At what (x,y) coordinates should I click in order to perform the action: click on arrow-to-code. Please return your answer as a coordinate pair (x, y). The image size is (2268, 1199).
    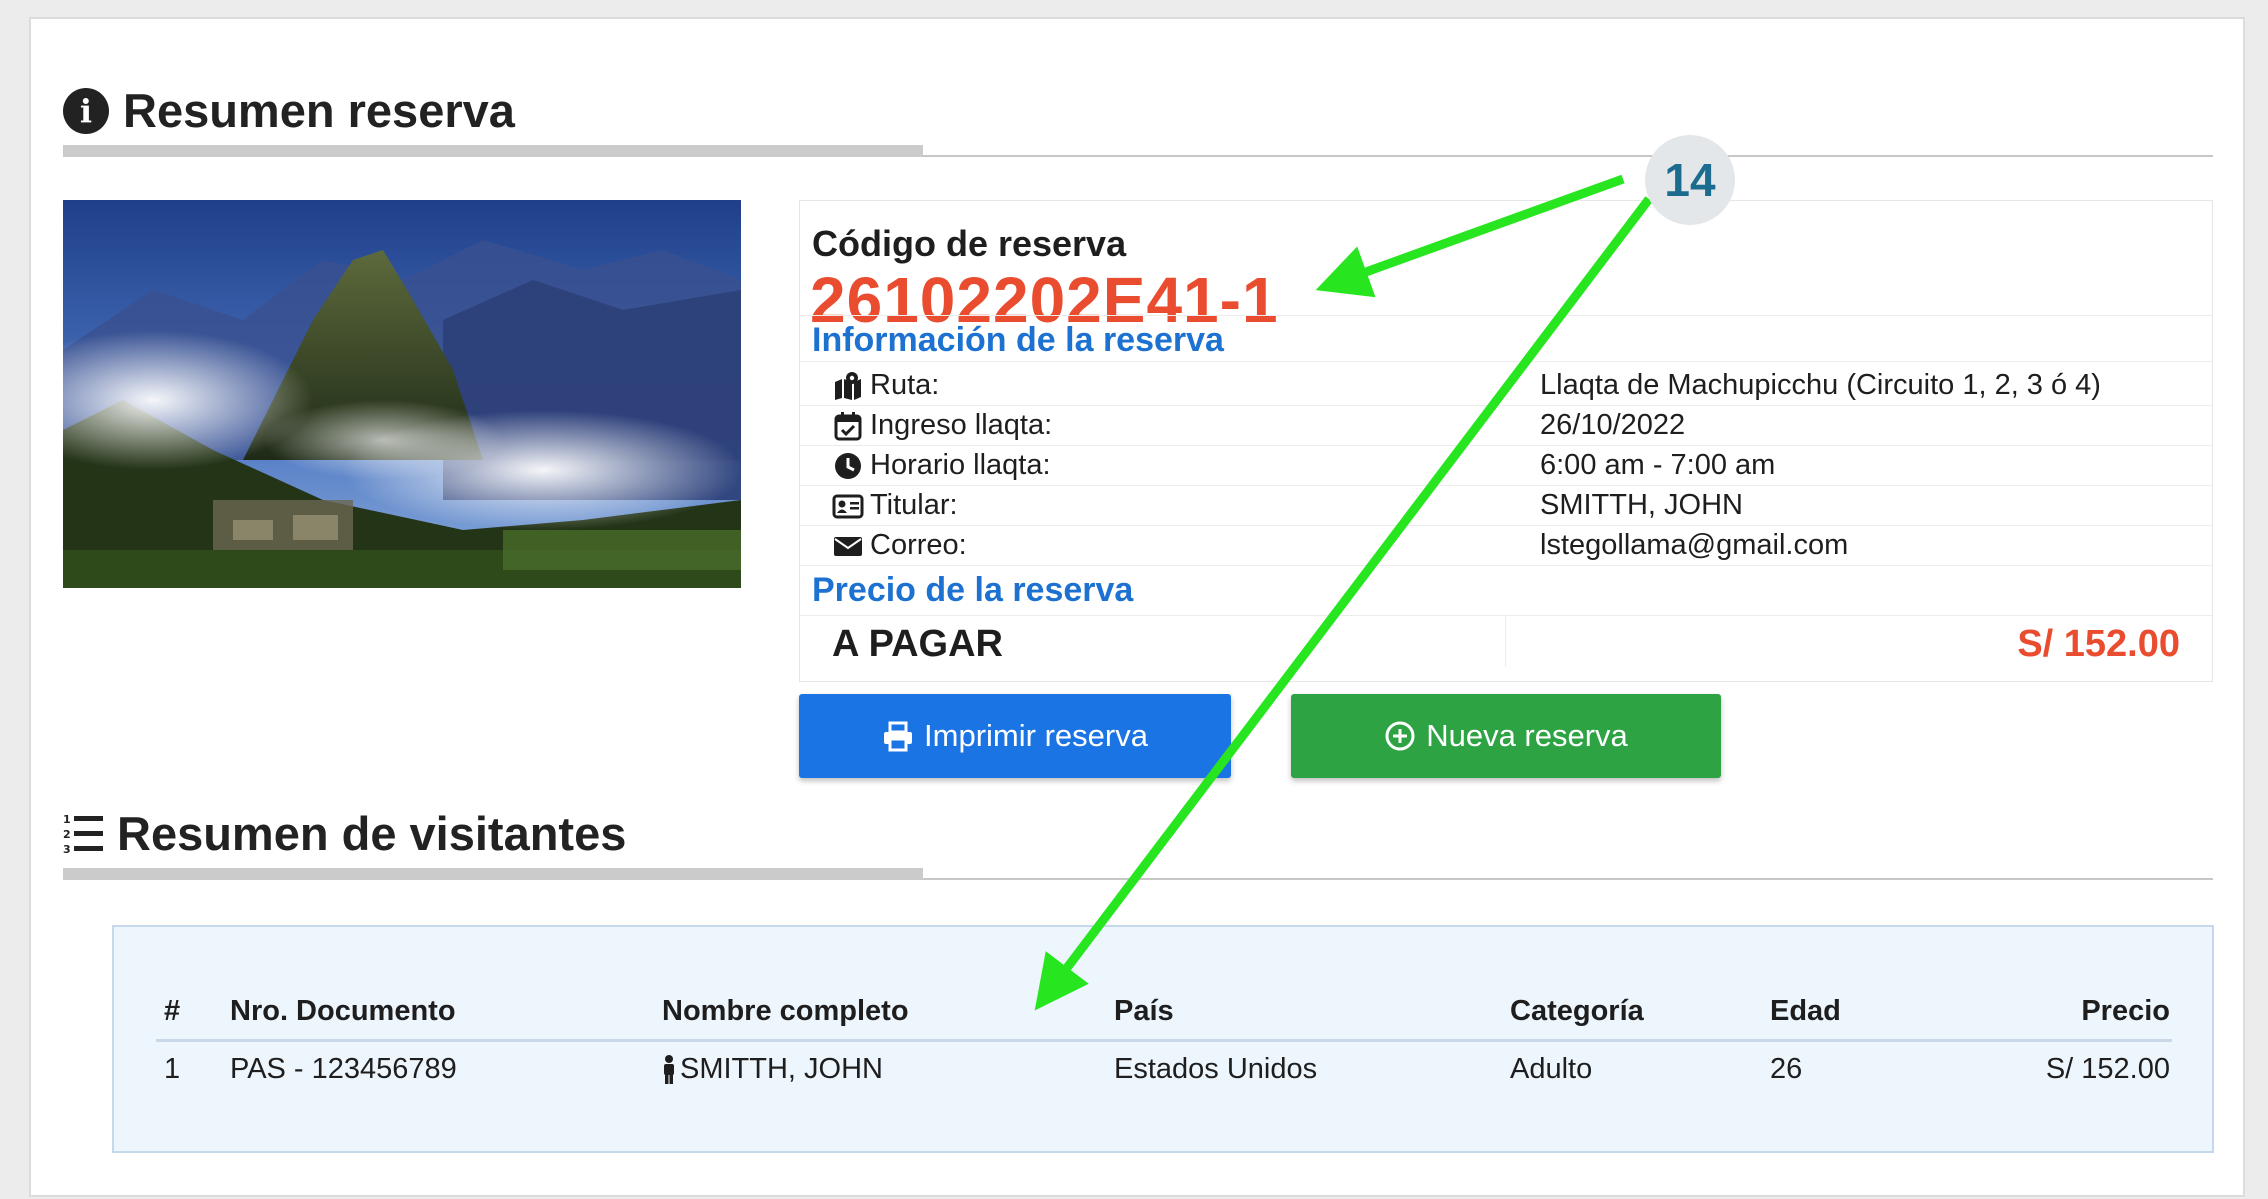
    Looking at the image, I should click on (1470, 236).